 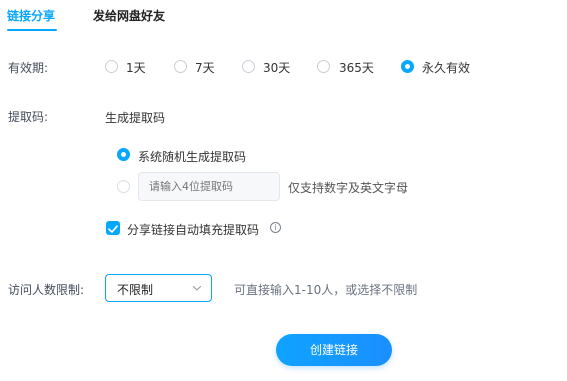 I want to click on autofill-checkbox, so click(x=113, y=228).